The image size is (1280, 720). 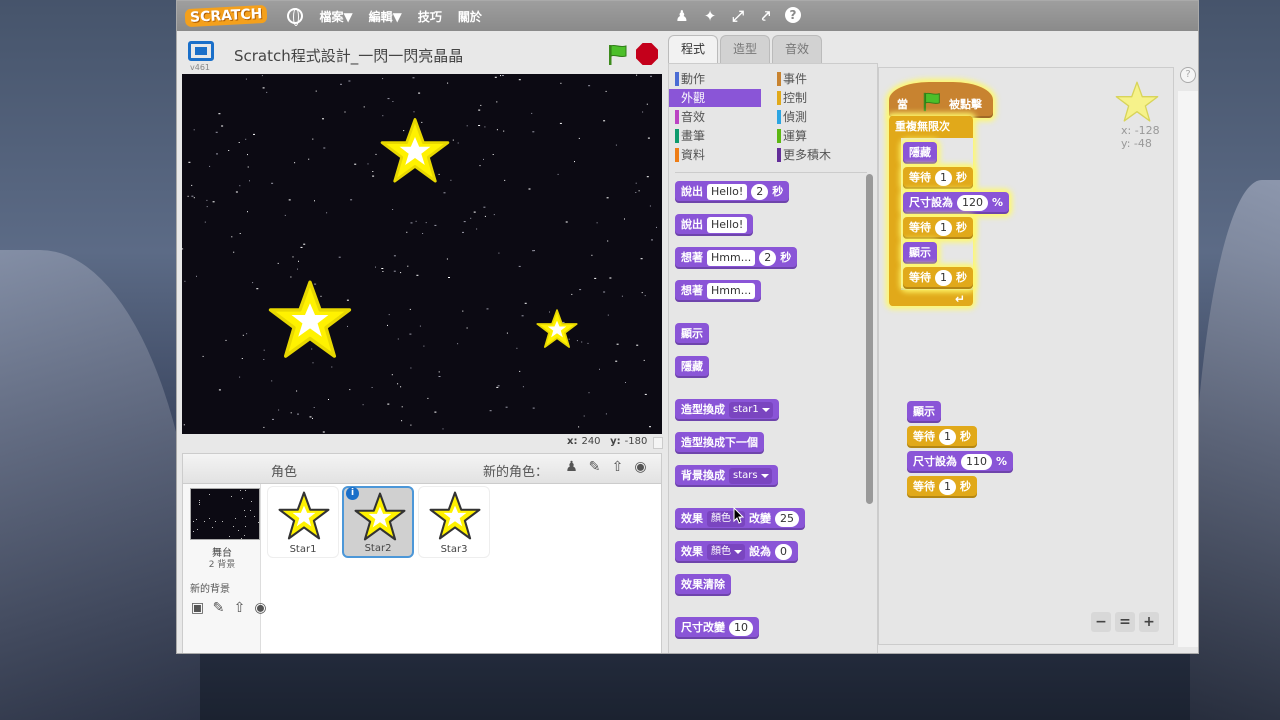 What do you see at coordinates (197, 608) in the screenshot?
I see `backdrop-library-icon: ▣` at bounding box center [197, 608].